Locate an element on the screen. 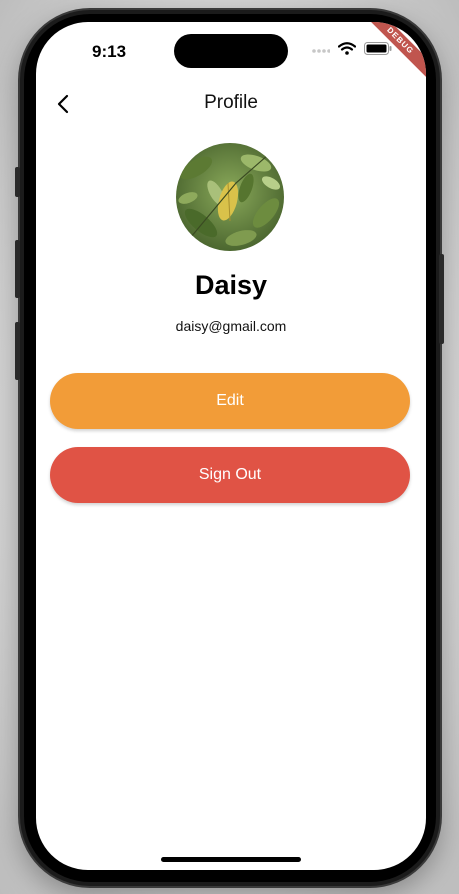 This screenshot has height=894, width=459. volume-up-button is located at coordinates (17, 269).